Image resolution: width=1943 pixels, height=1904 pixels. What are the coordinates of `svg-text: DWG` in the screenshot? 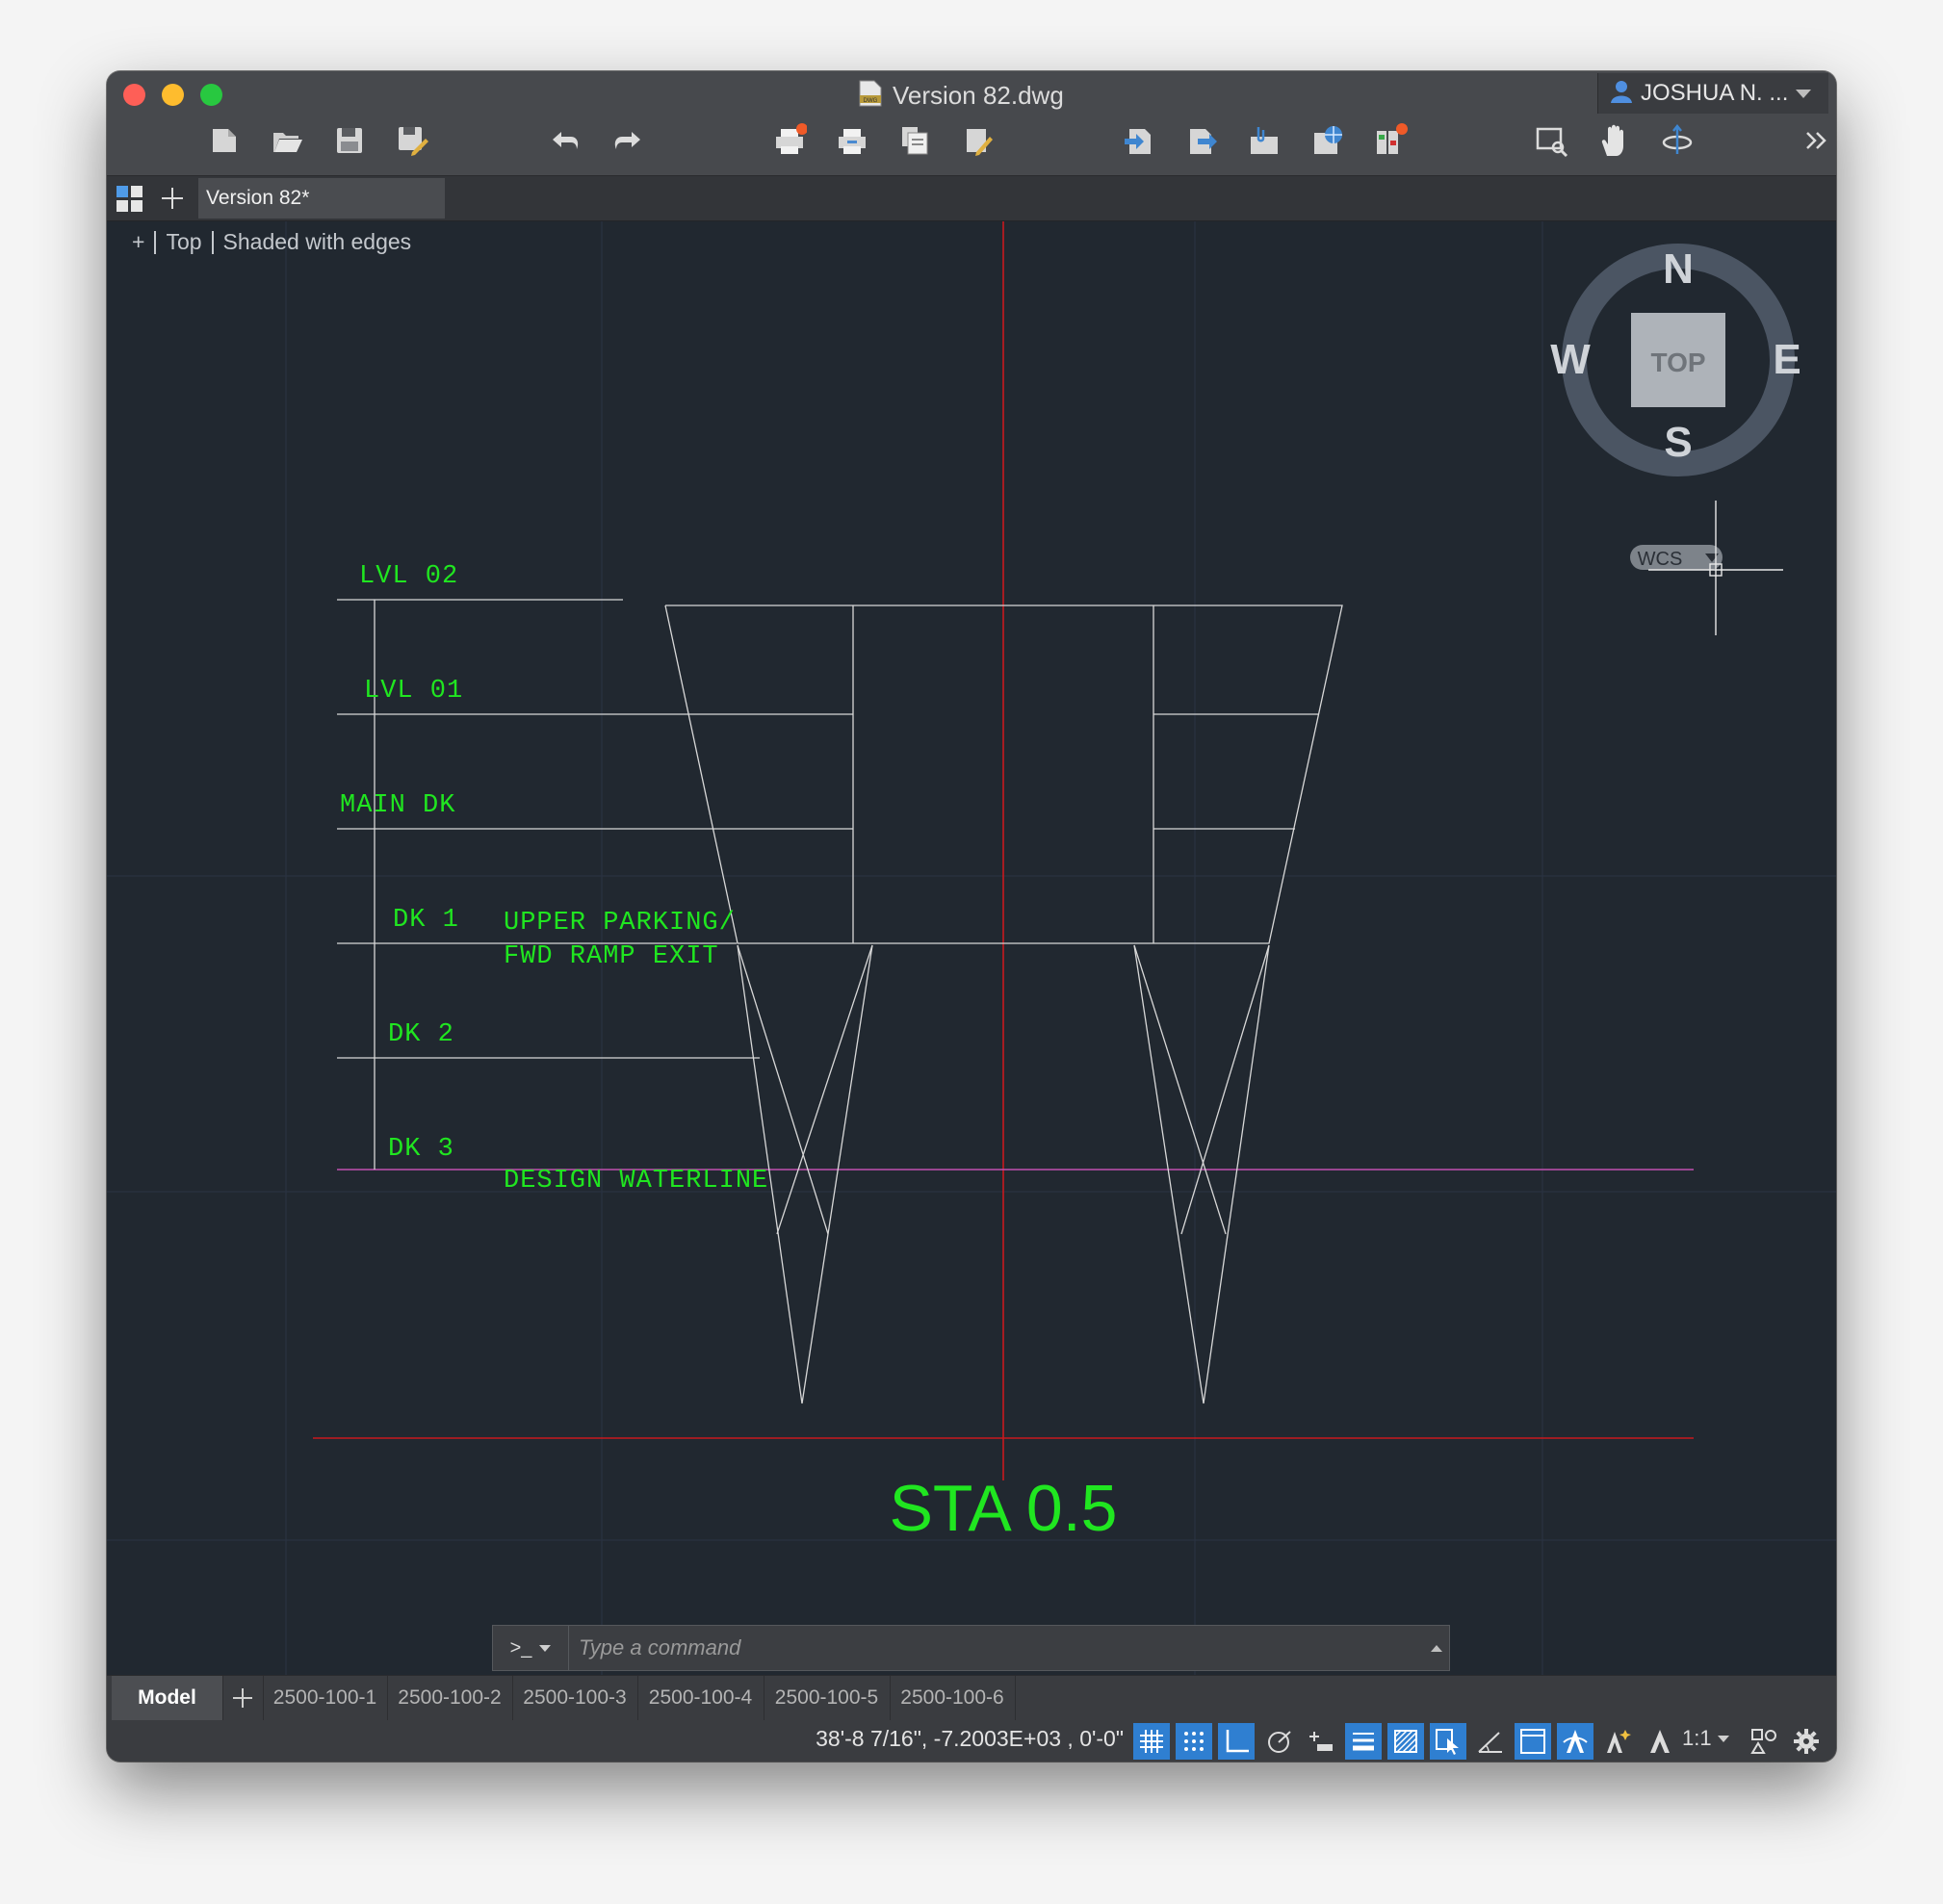 It's located at (871, 101).